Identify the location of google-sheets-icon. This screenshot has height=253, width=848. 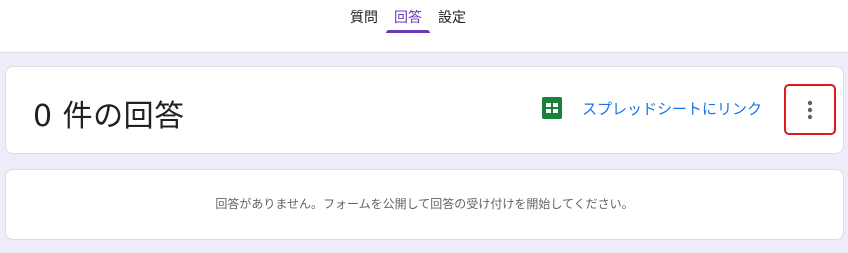
(552, 108).